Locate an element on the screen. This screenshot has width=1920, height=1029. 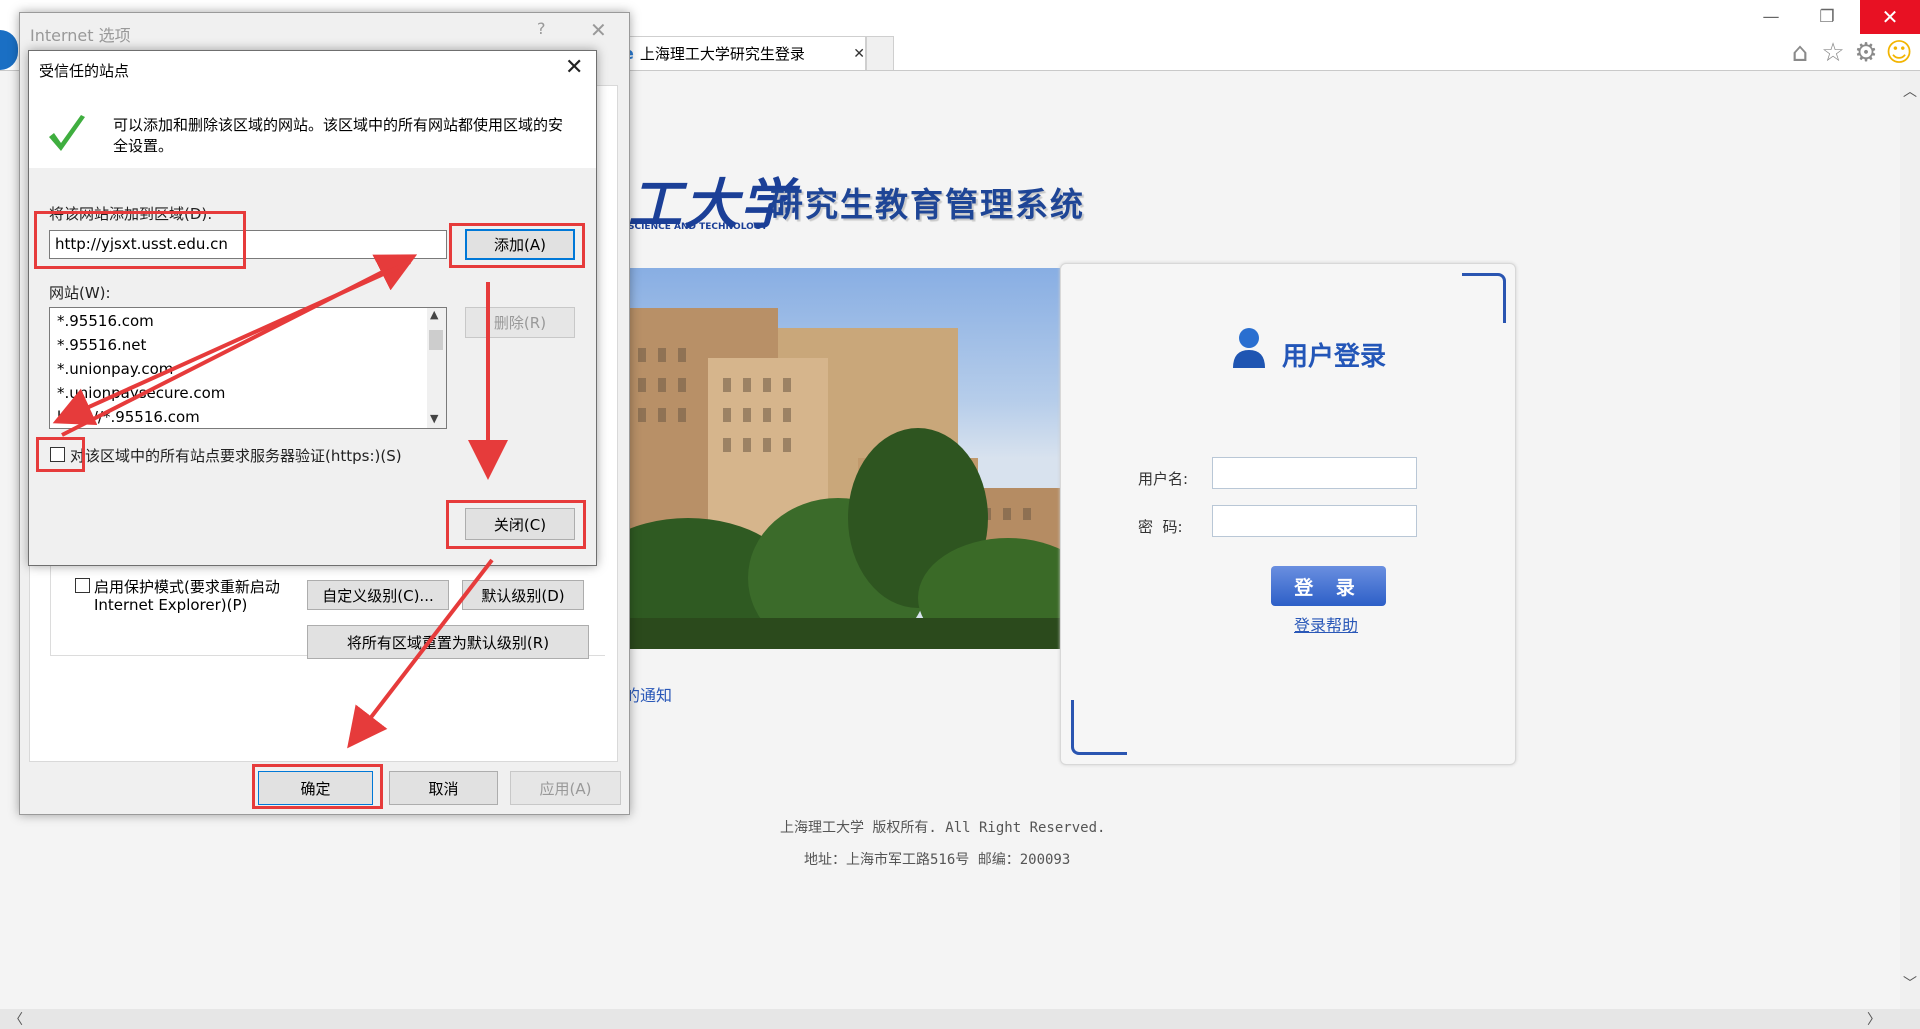
scroll-up-icon: ▲ is located at coordinates (434, 314).